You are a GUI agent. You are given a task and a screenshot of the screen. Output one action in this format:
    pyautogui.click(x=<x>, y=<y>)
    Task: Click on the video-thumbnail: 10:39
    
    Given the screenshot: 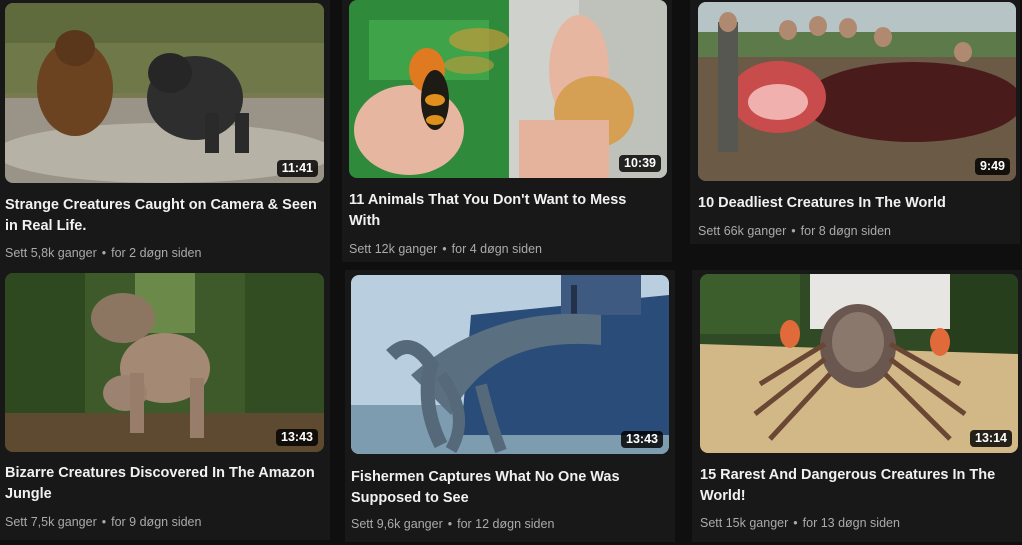 What is the action you would take?
    pyautogui.click(x=508, y=89)
    